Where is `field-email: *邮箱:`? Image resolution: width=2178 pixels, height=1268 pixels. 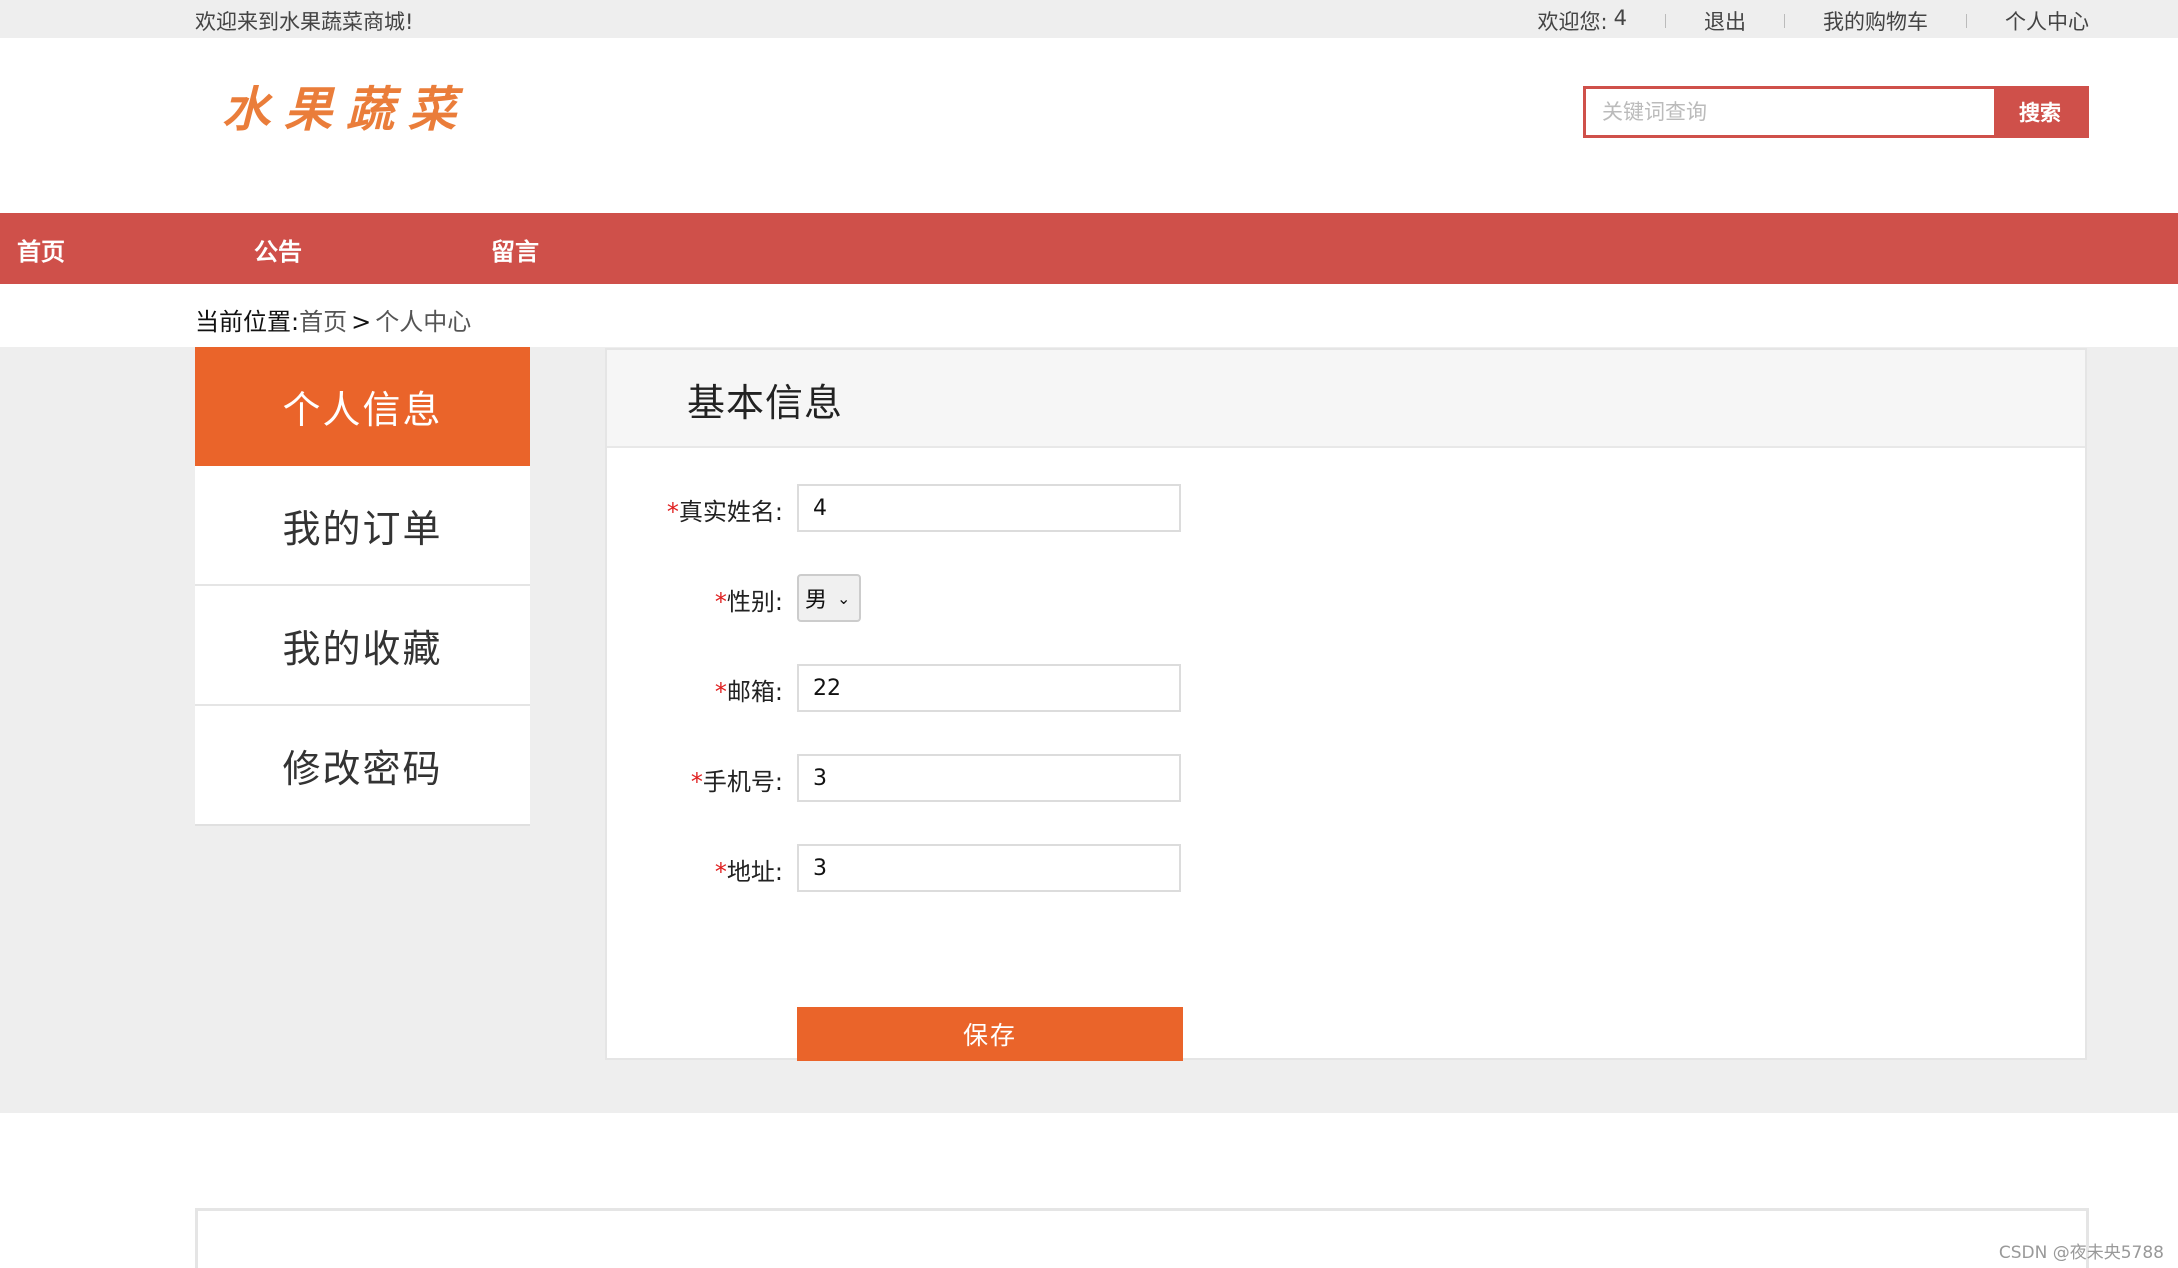 field-email: *邮箱: is located at coordinates (1107, 688).